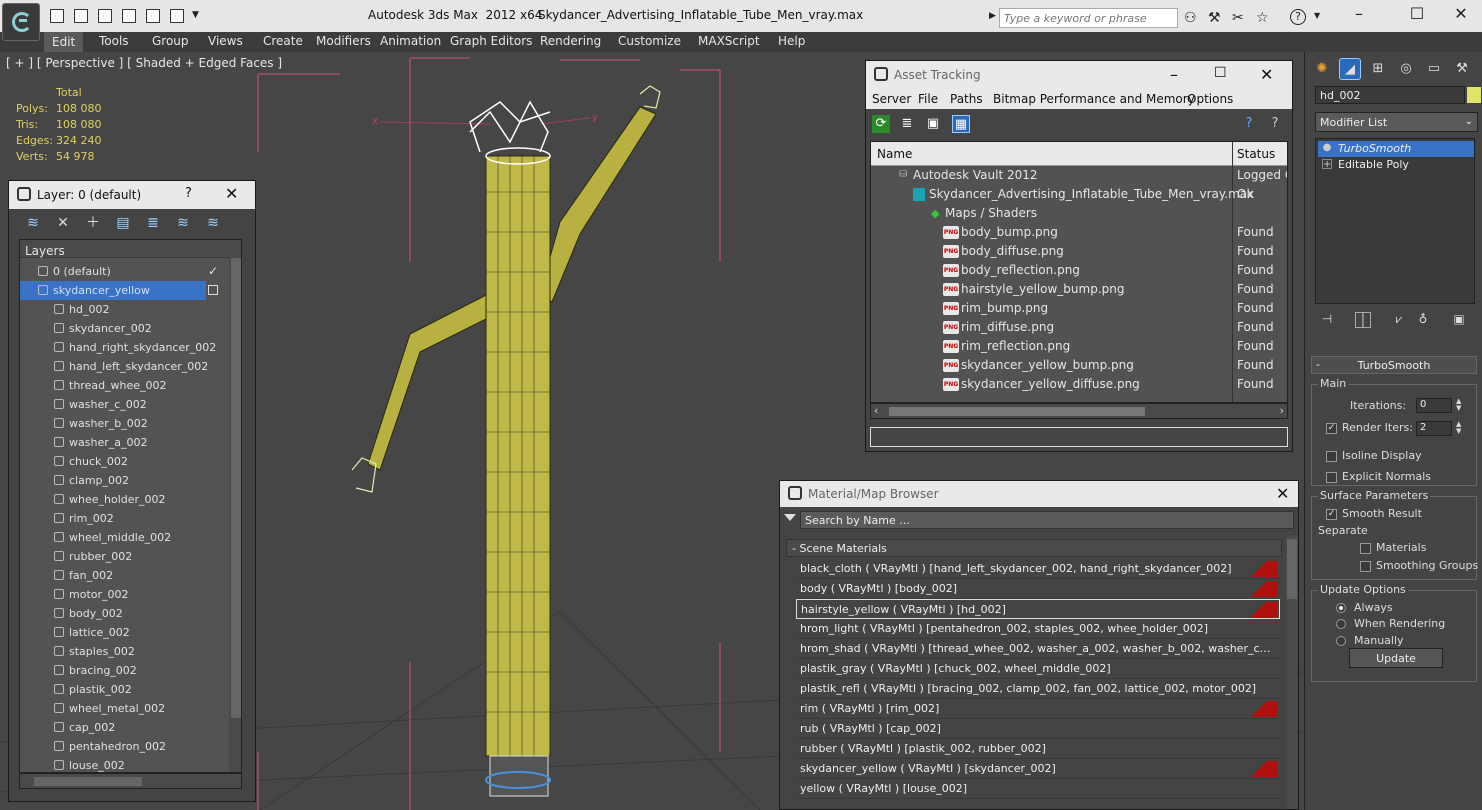  Describe the element at coordinates (1395, 221) in the screenshot. I see `modifier-stack: ● TurboSmooth + Editable Poly` at that location.